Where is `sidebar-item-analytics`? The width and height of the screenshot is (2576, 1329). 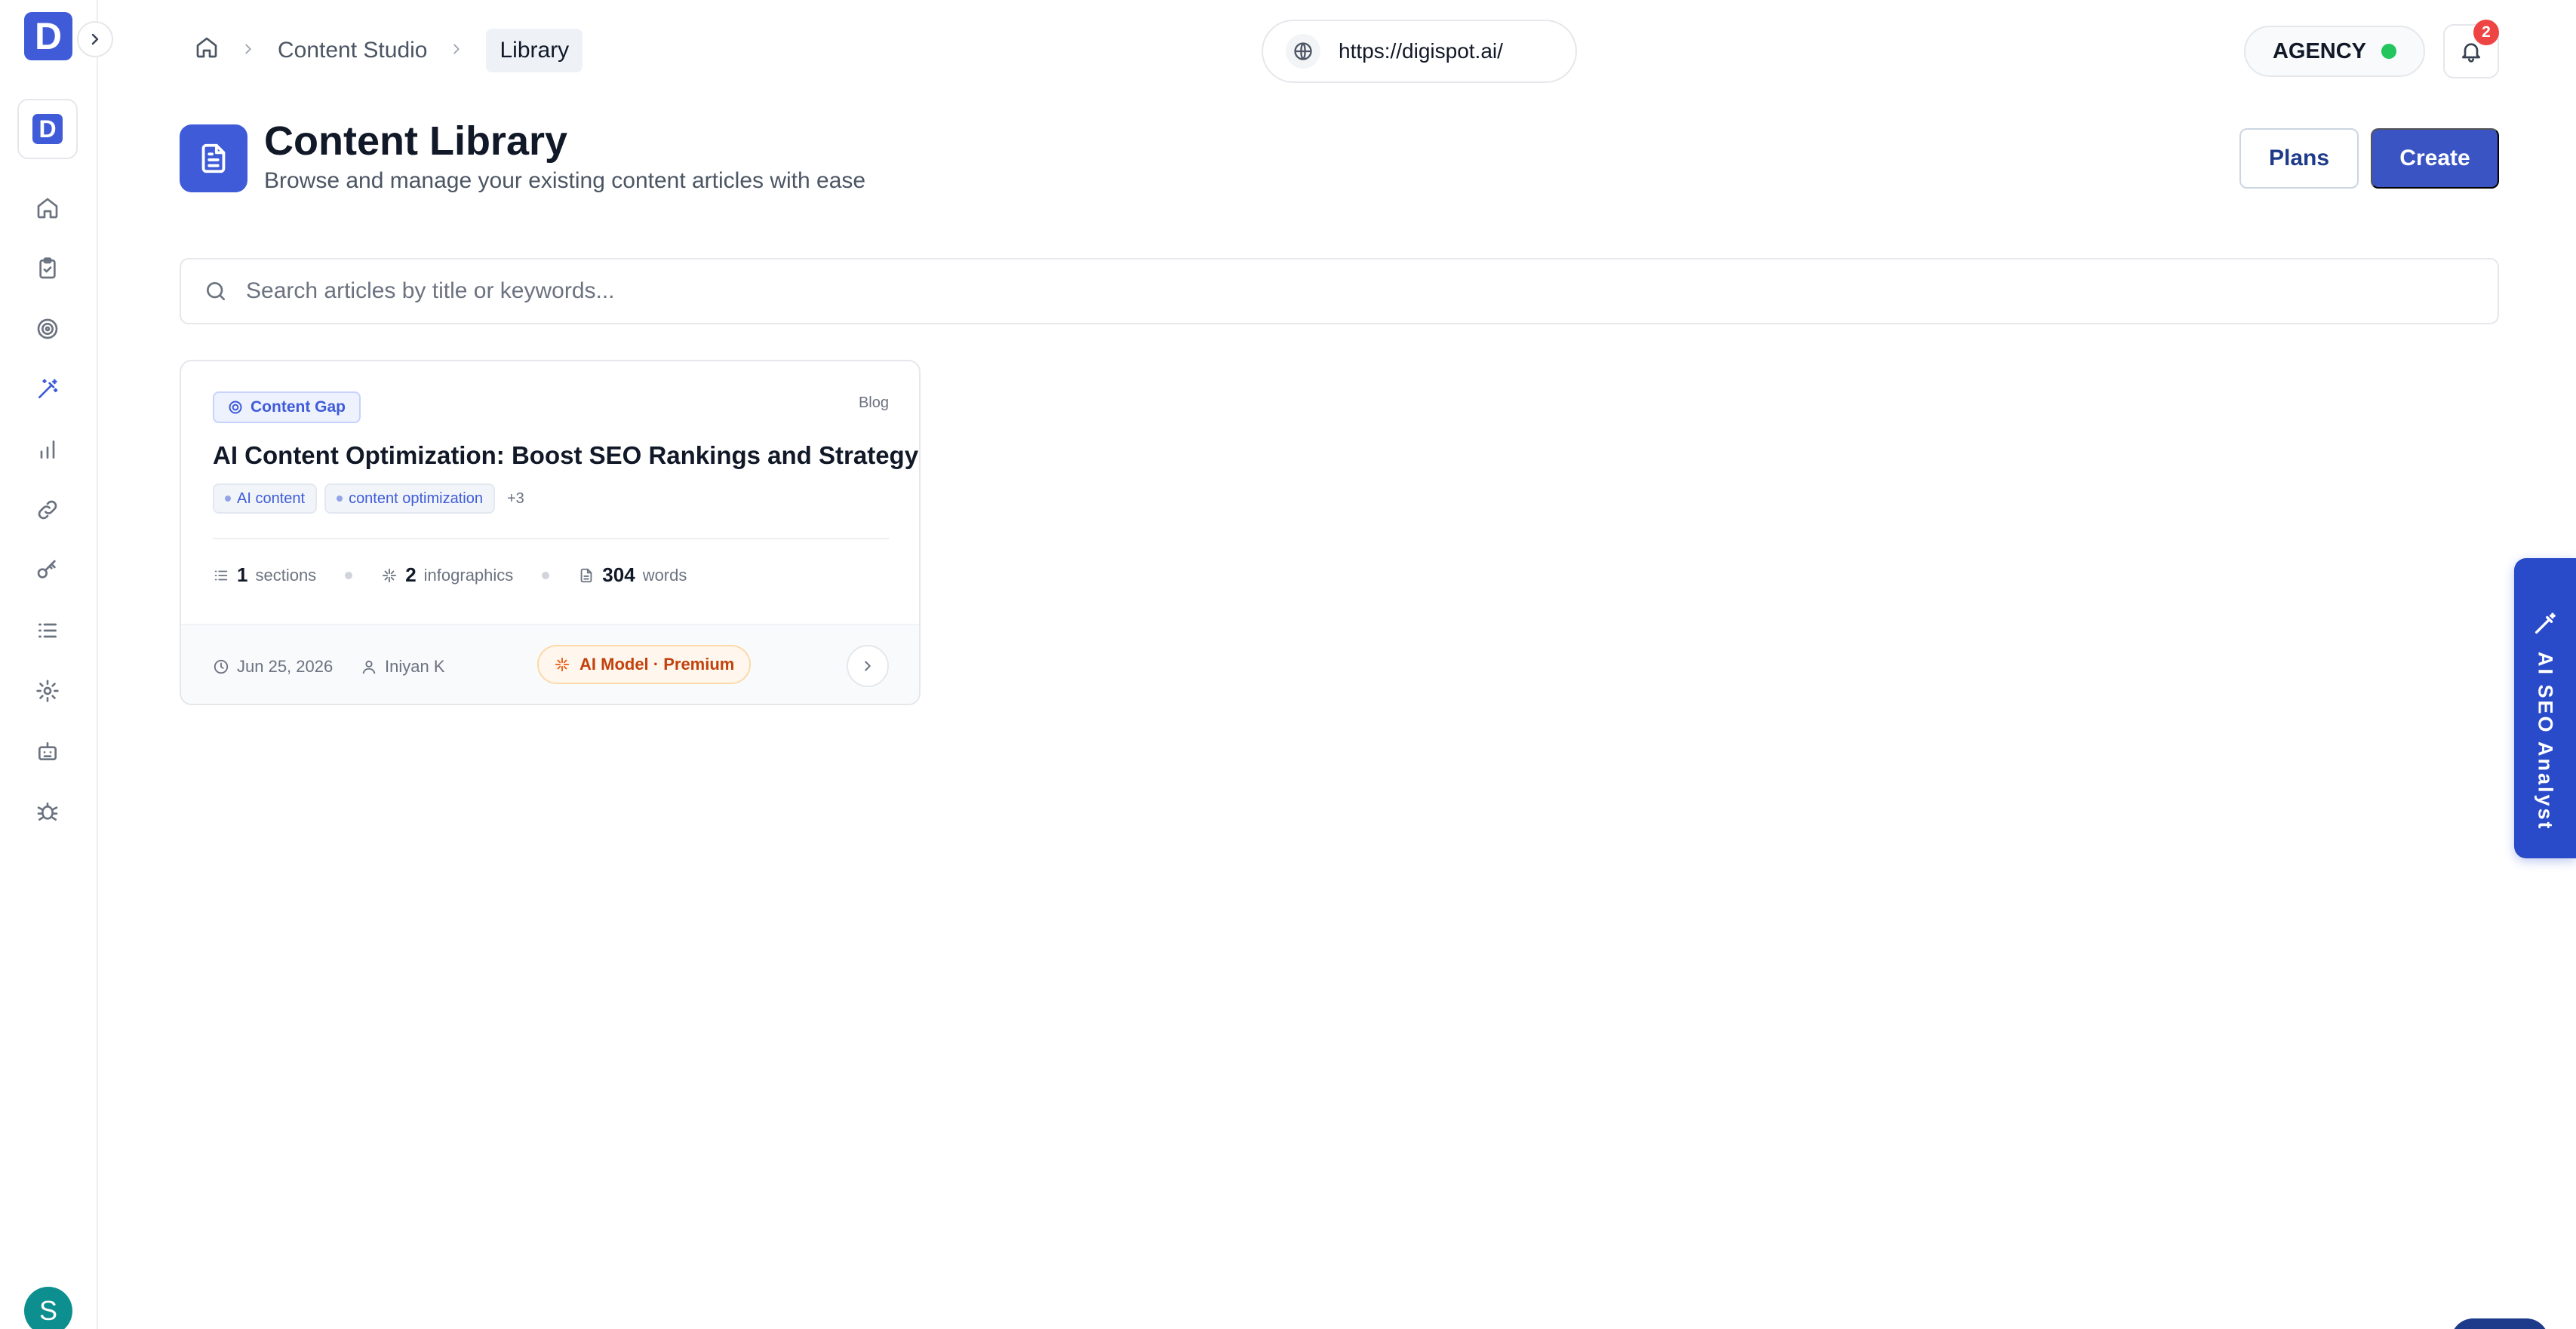
sidebar-item-analytics is located at coordinates (47, 449).